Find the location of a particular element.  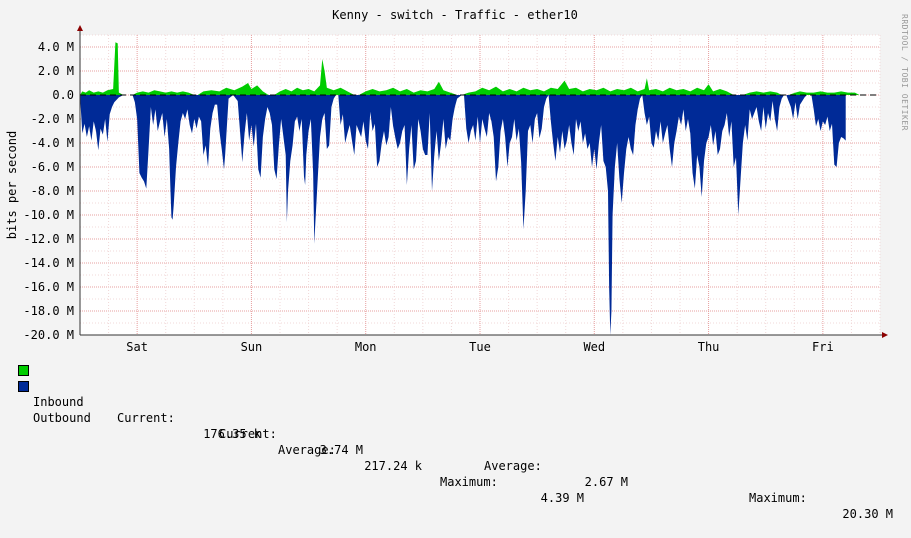

x-tick-label: Mon is located at coordinates (366, 347).